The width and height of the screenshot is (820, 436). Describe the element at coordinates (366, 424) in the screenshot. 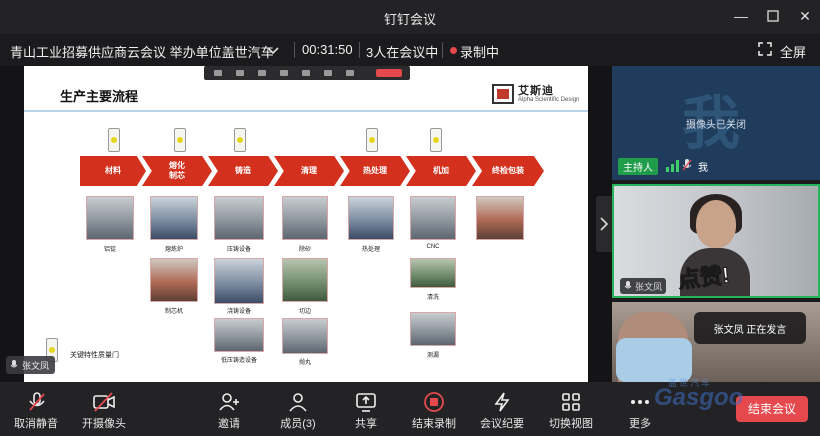

I see `share-label: 共享` at that location.